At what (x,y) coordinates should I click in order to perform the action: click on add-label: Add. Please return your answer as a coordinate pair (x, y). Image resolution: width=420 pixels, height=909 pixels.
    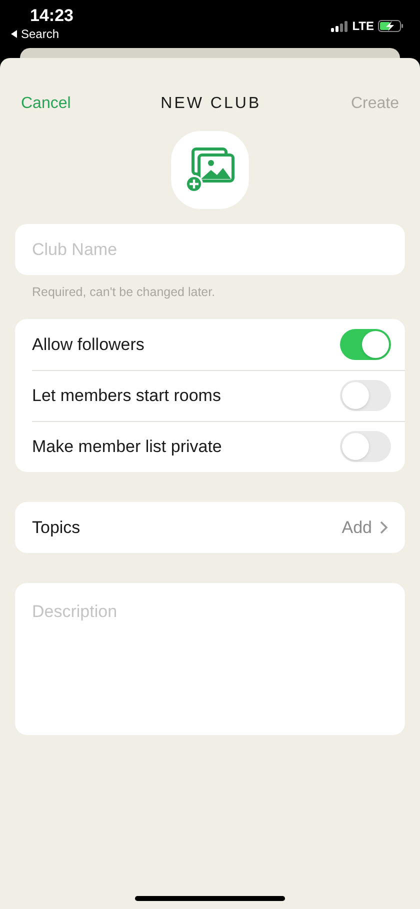
    Looking at the image, I should click on (357, 527).